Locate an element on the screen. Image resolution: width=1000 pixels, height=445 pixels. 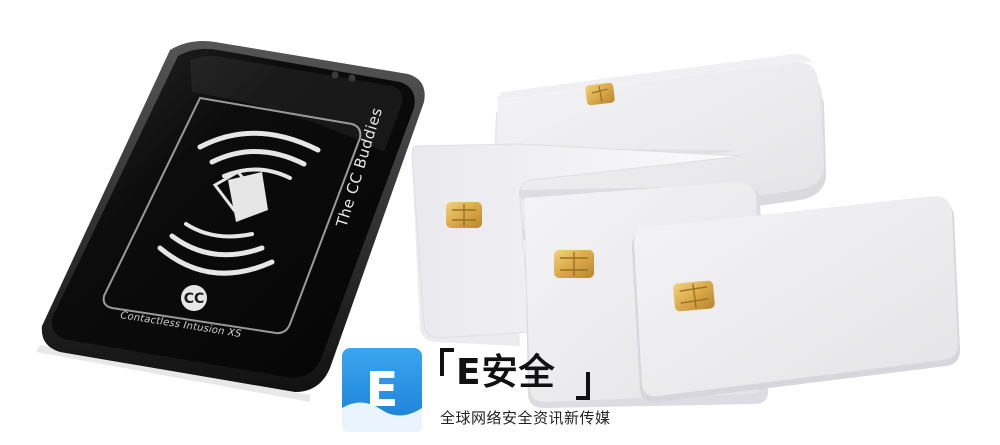
brand-wordmark: E安全 is located at coordinates (515, 374).